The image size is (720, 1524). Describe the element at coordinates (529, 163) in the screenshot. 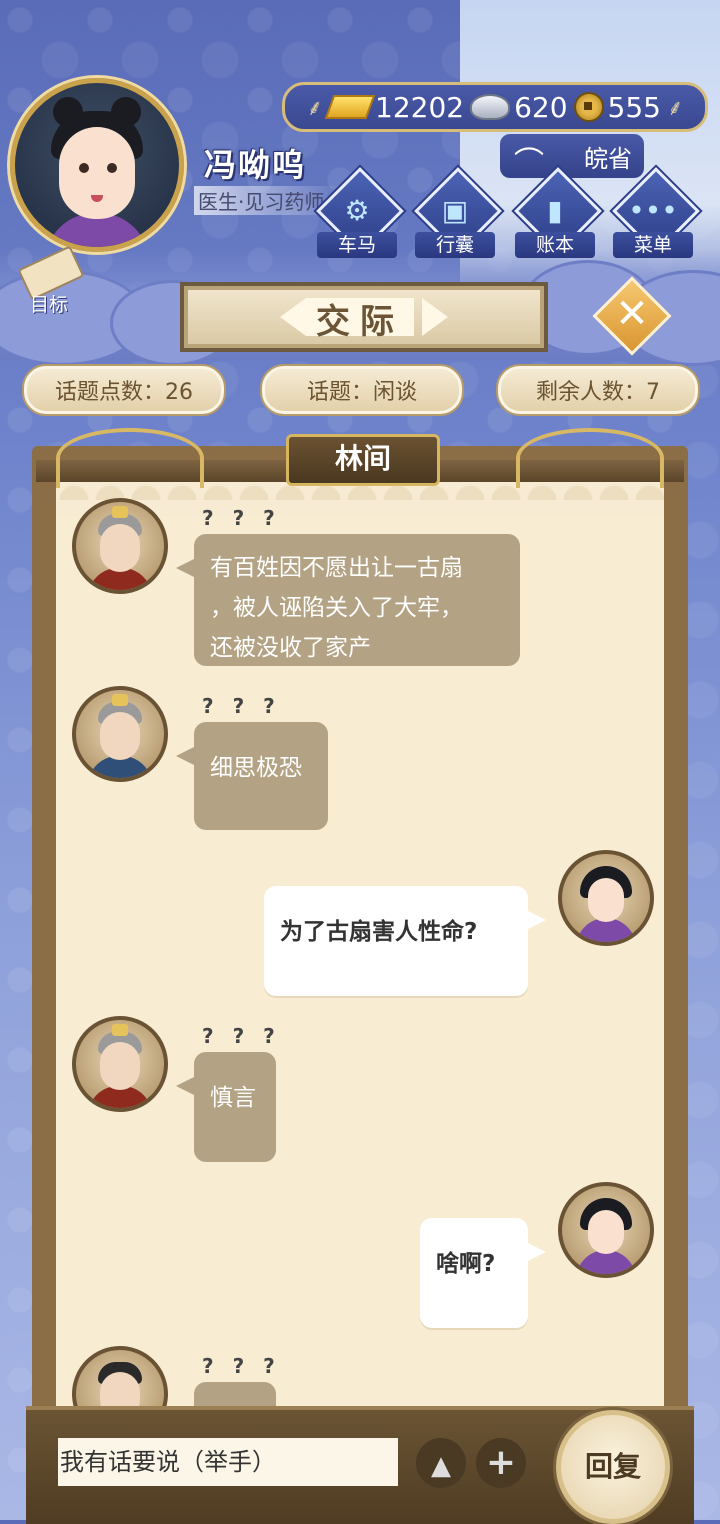

I see `tea-bowl-icon: ⌒` at that location.